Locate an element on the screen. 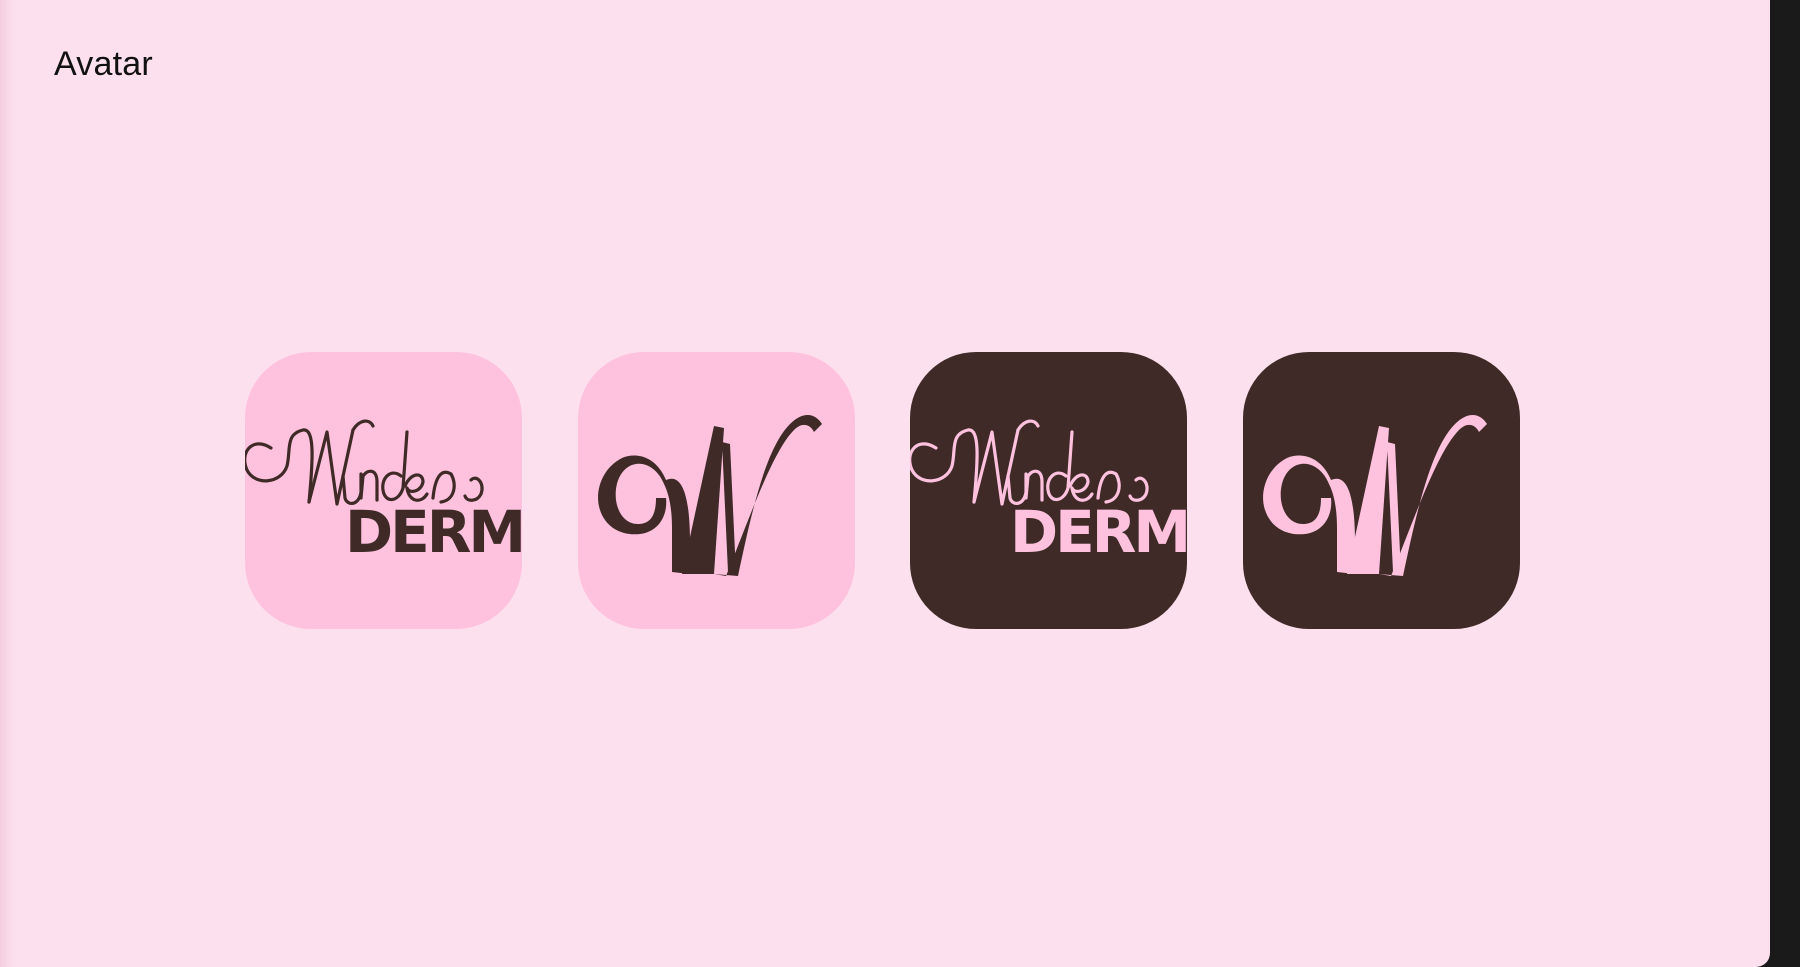  avatar-monogram-light is located at coordinates (716, 490).